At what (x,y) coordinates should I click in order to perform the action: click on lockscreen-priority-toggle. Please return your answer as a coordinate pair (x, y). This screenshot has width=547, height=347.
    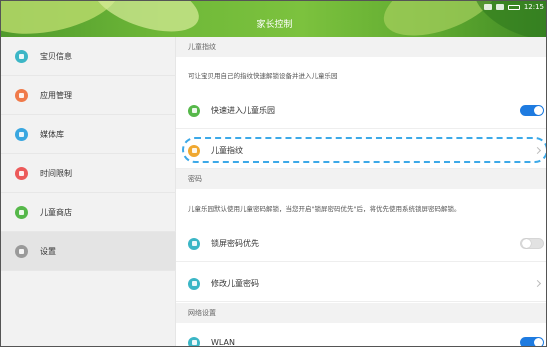
    Looking at the image, I should click on (532, 243).